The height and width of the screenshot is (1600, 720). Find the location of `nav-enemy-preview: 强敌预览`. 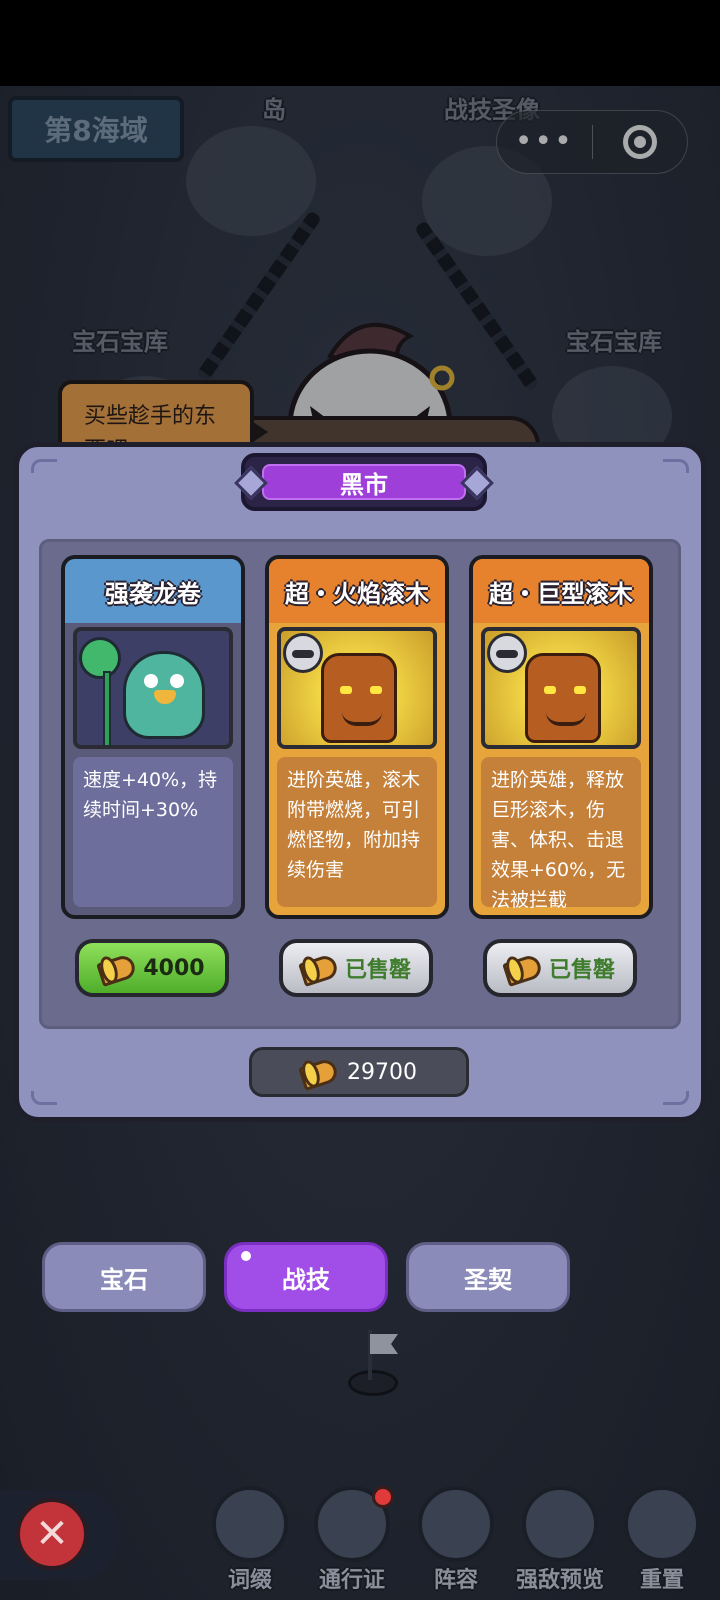

nav-enemy-preview: 强敌预览 is located at coordinates (560, 1543).